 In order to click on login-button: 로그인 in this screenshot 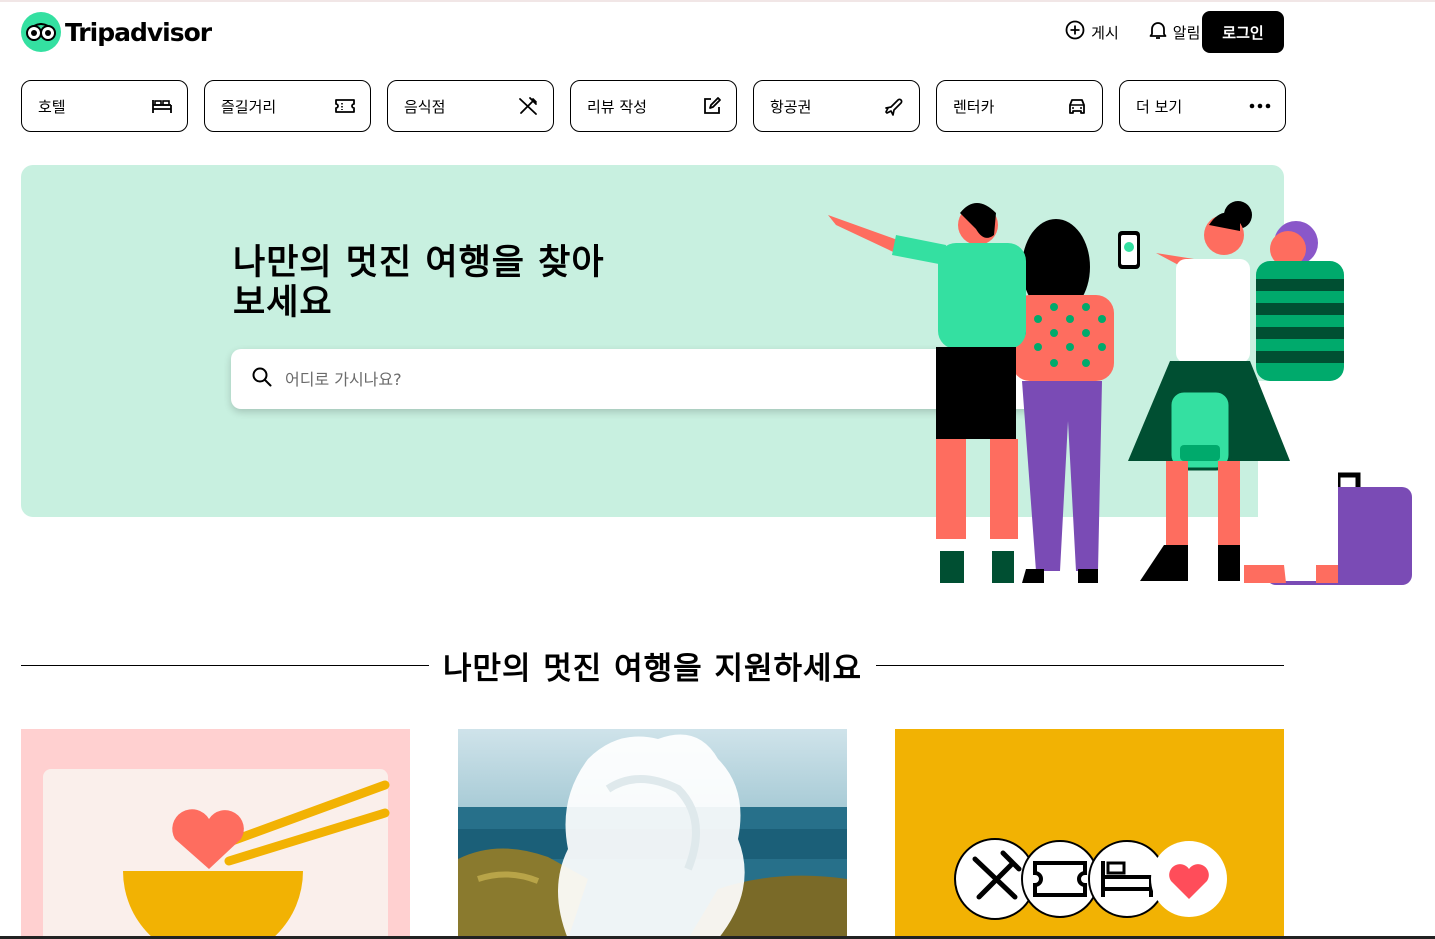, I will do `click(1243, 32)`.